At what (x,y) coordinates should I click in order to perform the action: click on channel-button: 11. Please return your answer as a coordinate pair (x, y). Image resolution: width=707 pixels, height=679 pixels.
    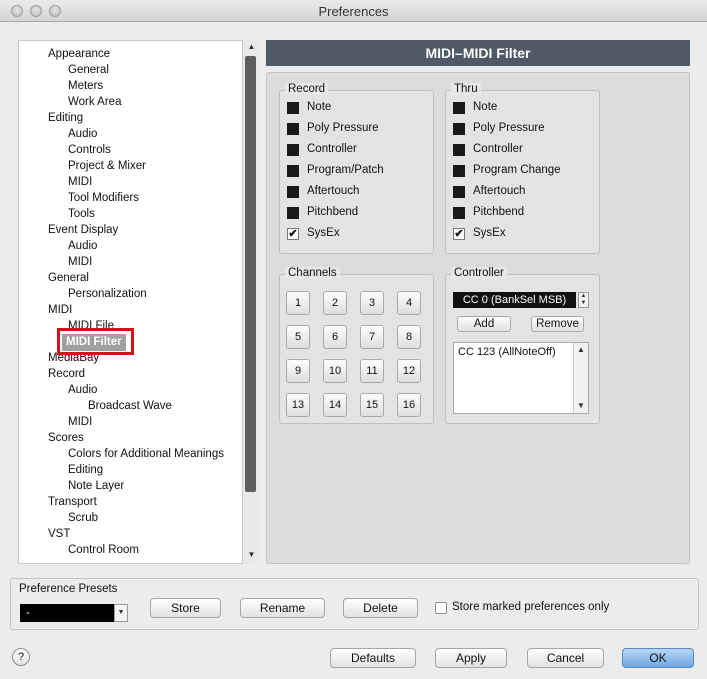
    Looking at the image, I should click on (372, 371).